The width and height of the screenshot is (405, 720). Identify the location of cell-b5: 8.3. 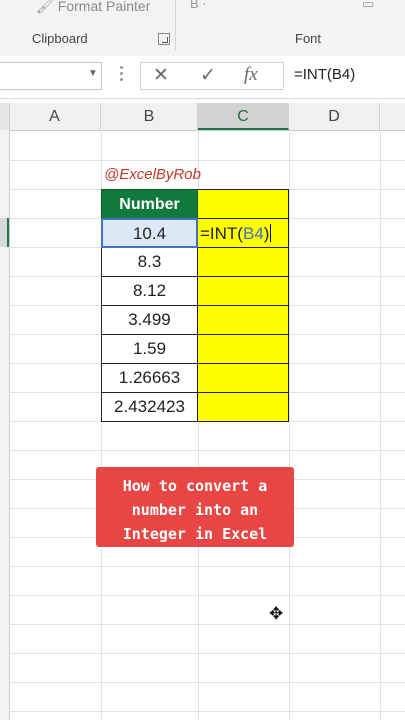
(149, 262).